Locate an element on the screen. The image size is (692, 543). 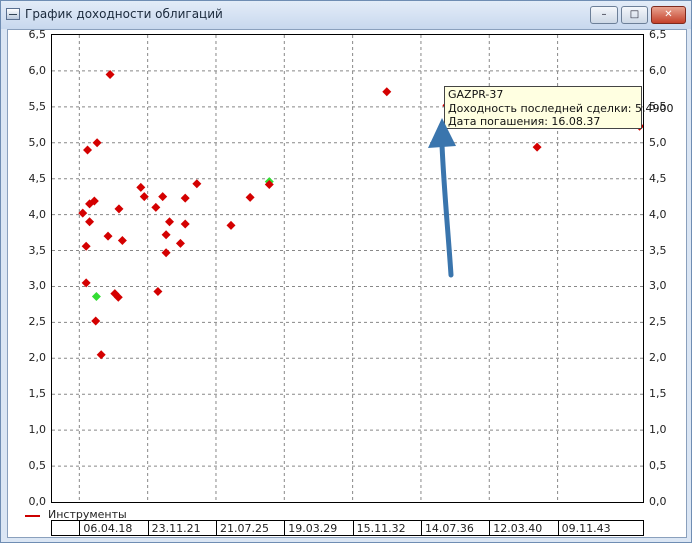
y-tick-label-right: 5,0 is located at coordinates (658, 142).